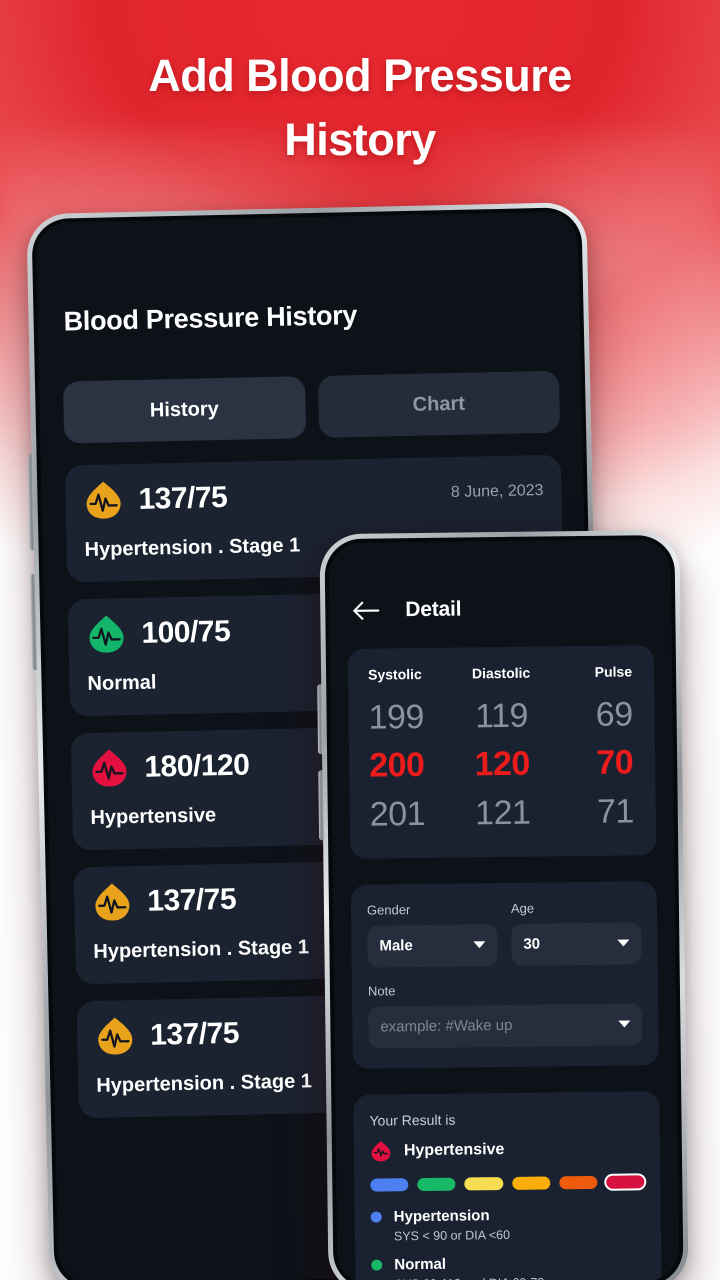 Image resolution: width=720 pixels, height=1280 pixels. What do you see at coordinates (433, 609) in the screenshot?
I see `detail-title: Detail` at bounding box center [433, 609].